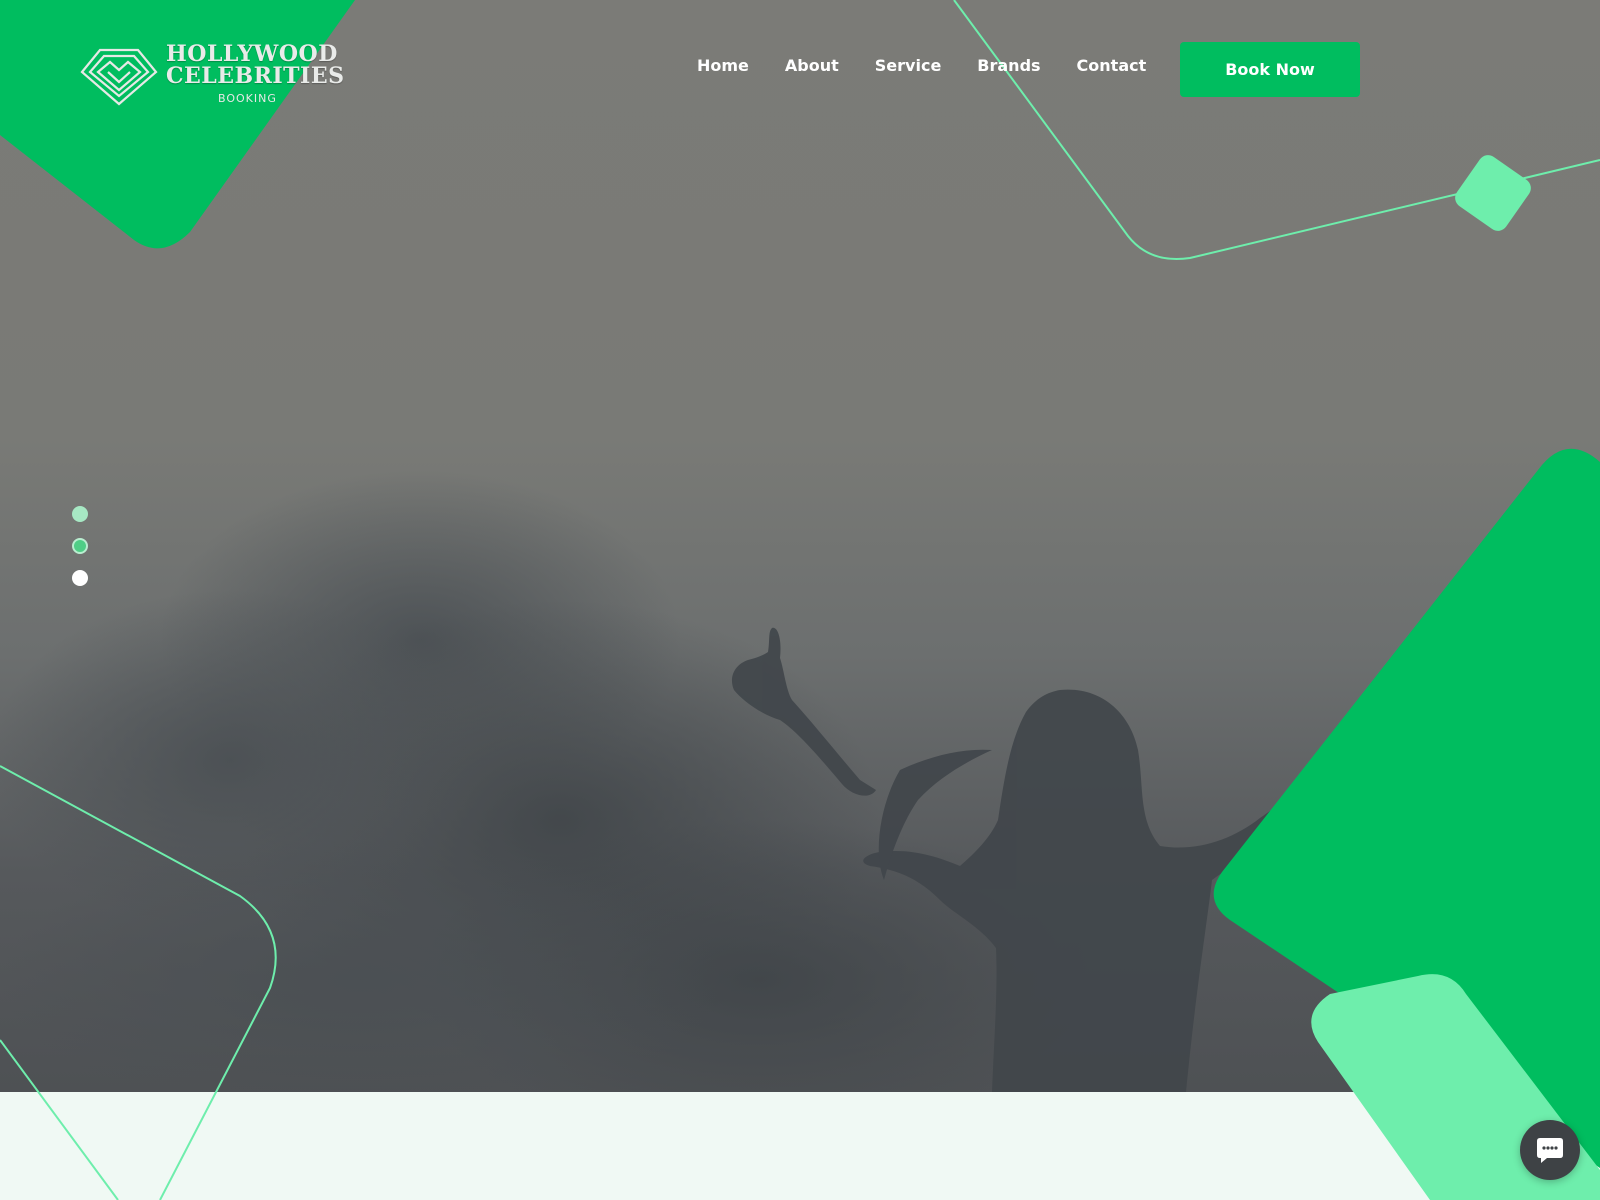 The height and width of the screenshot is (1200, 1600). I want to click on nav-item-home: Home, so click(723, 65).